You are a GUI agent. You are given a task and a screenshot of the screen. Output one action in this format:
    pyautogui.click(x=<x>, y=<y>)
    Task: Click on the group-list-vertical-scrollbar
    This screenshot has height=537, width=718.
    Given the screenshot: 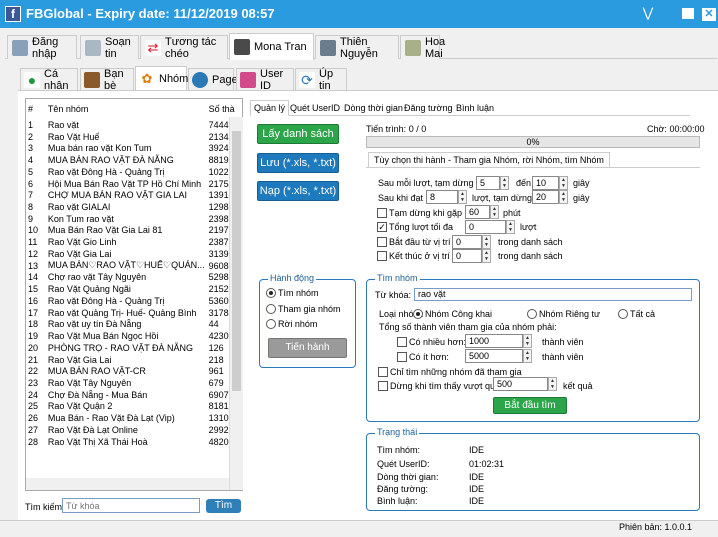 What is the action you would take?
    pyautogui.click(x=236, y=303)
    